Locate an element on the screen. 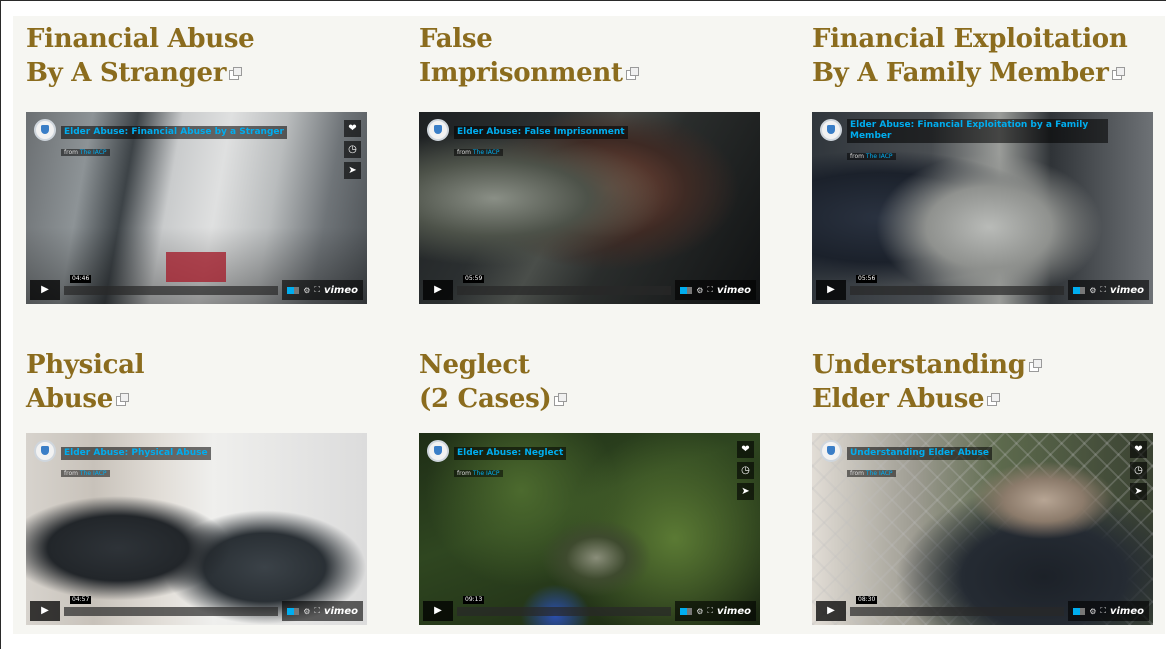  heading-line-2: Abuse is located at coordinates (69, 399).